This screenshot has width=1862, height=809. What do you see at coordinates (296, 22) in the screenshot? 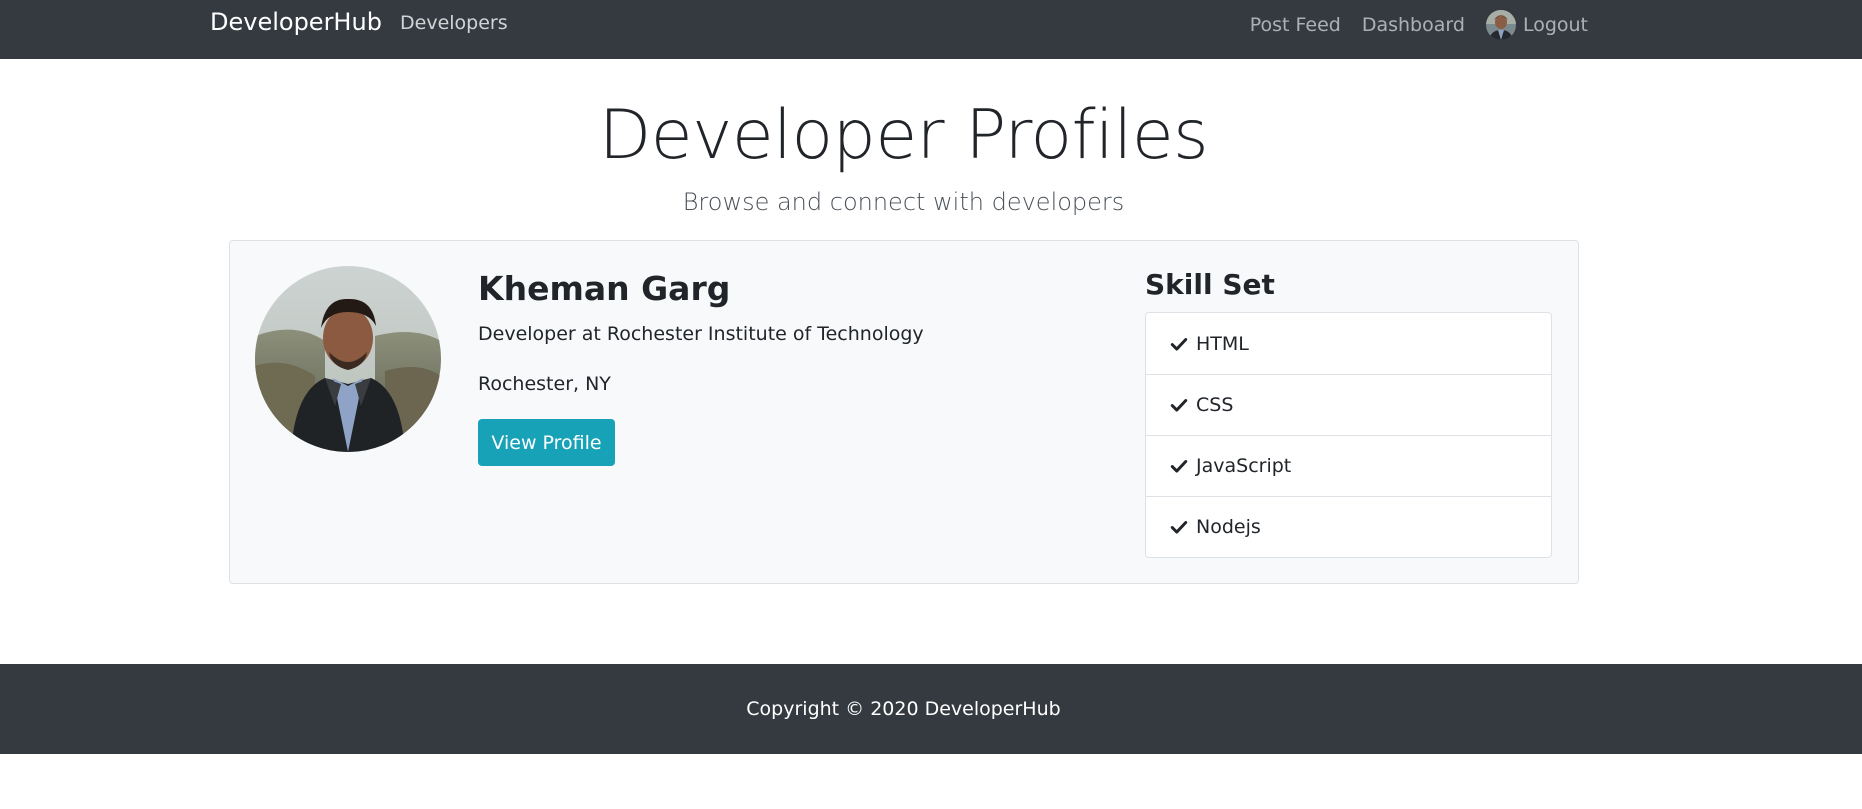
I see `brand-link: DeveloperHub` at bounding box center [296, 22].